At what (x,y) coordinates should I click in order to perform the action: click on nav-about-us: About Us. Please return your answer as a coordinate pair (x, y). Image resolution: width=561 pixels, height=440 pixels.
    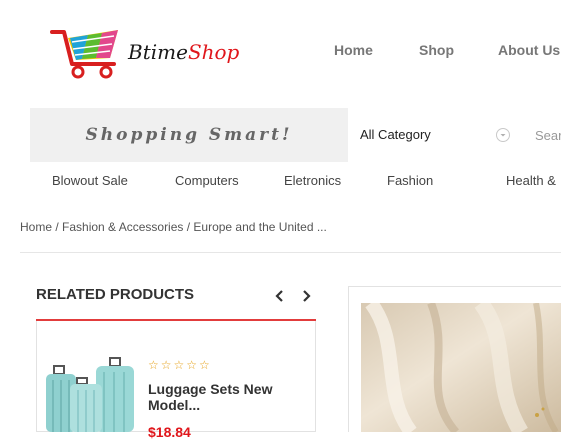
    Looking at the image, I should click on (529, 50).